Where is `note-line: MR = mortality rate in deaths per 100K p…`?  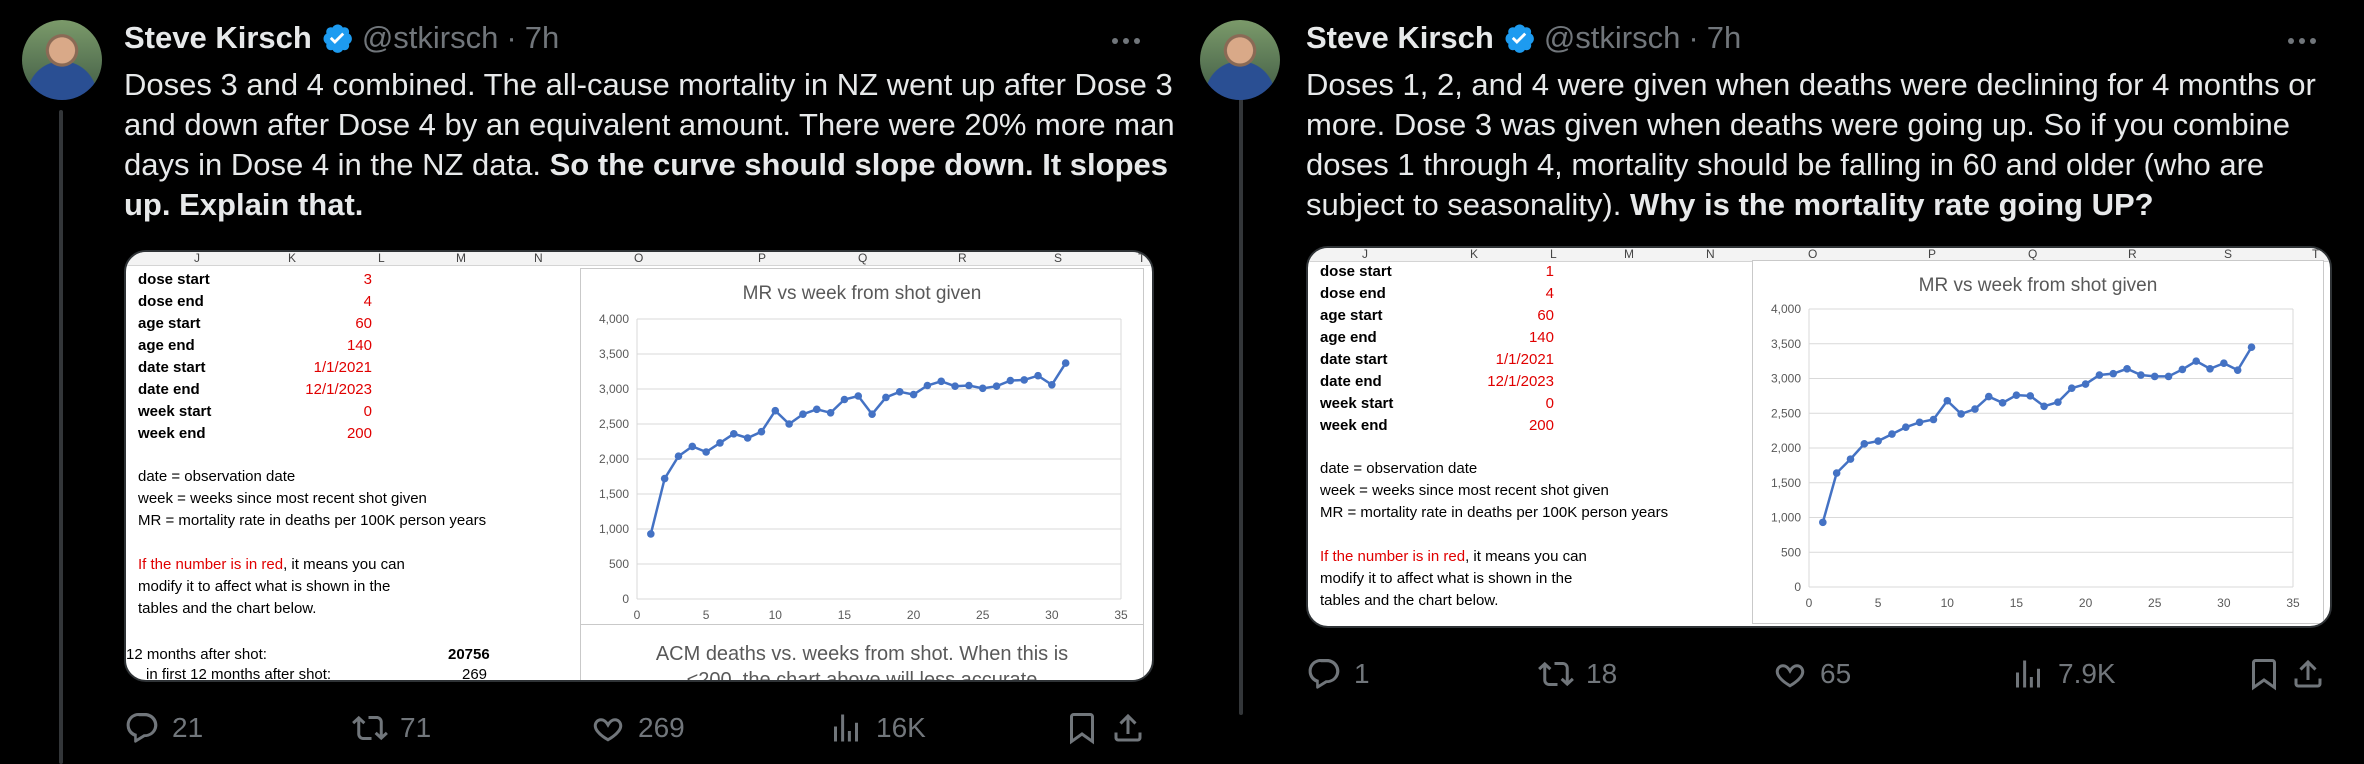
note-line: MR = mortality rate in deaths per 100K p… is located at coordinates (1494, 512).